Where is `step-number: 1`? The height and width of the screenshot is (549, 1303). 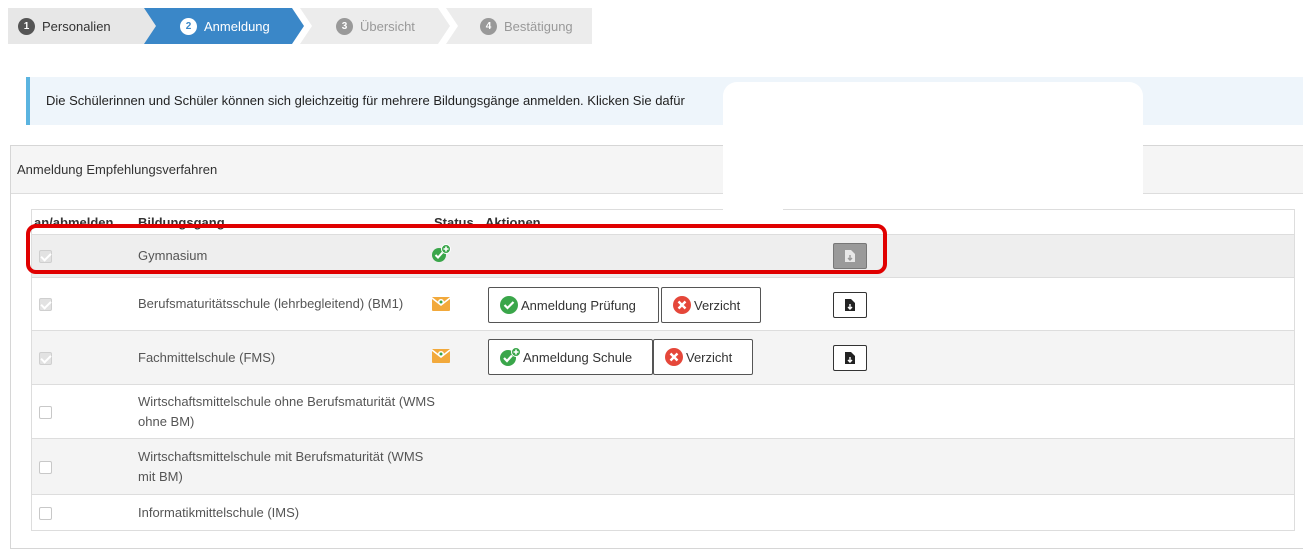 step-number: 1 is located at coordinates (26, 26).